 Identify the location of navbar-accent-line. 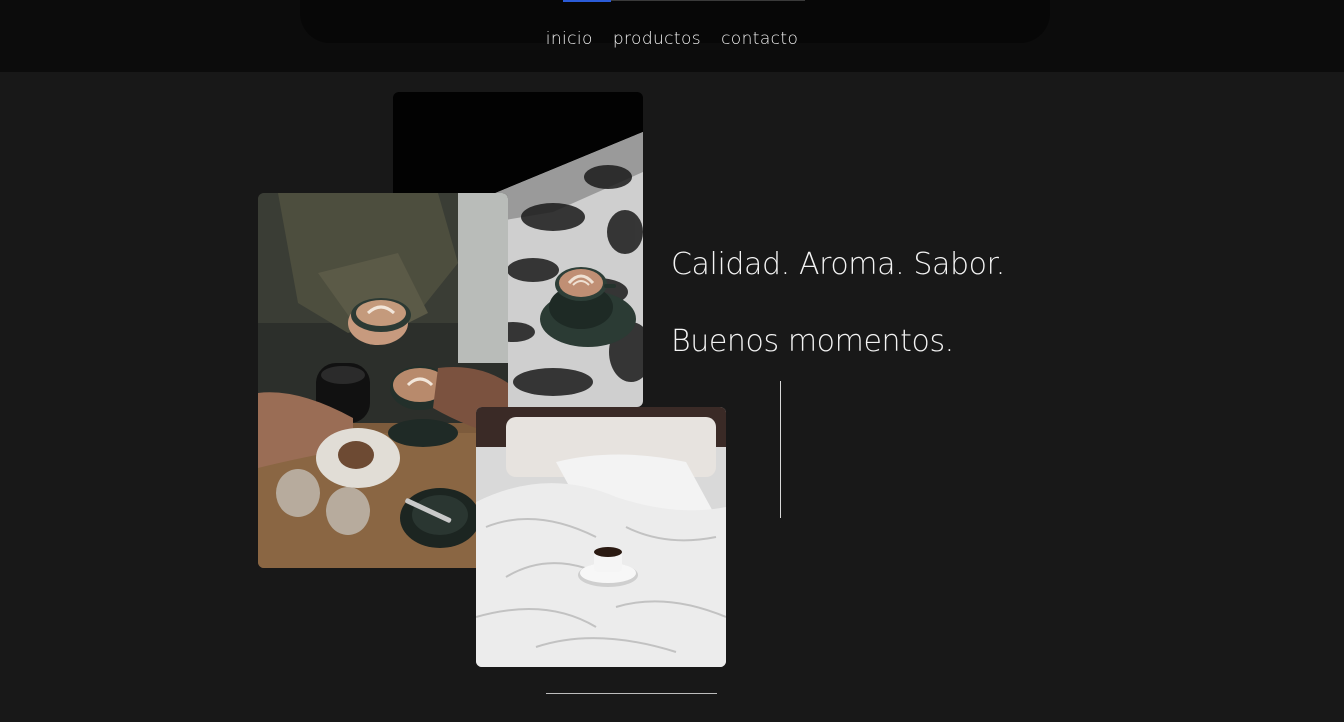
(587, 1).